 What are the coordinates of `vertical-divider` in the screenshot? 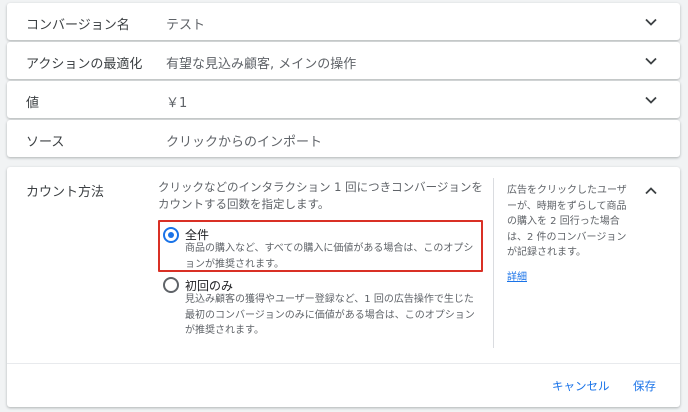 It's located at (493, 263).